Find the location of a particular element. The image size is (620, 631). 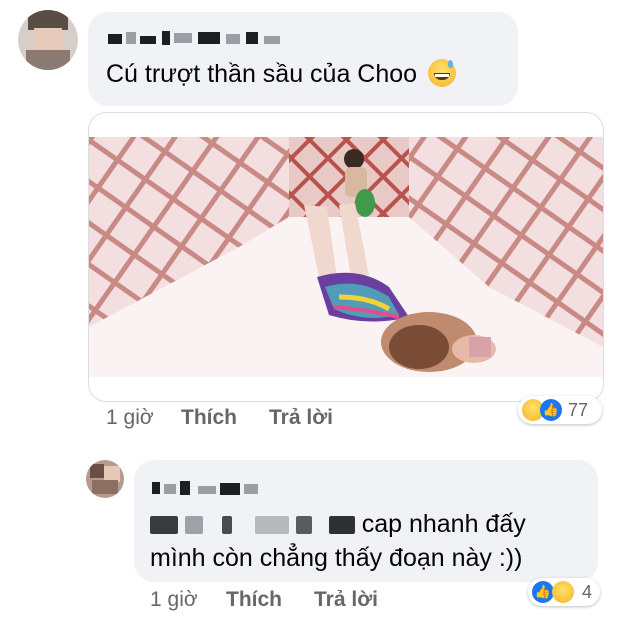

comment-actions: 1 giờ Thích Trả lời is located at coordinates (256, 419).